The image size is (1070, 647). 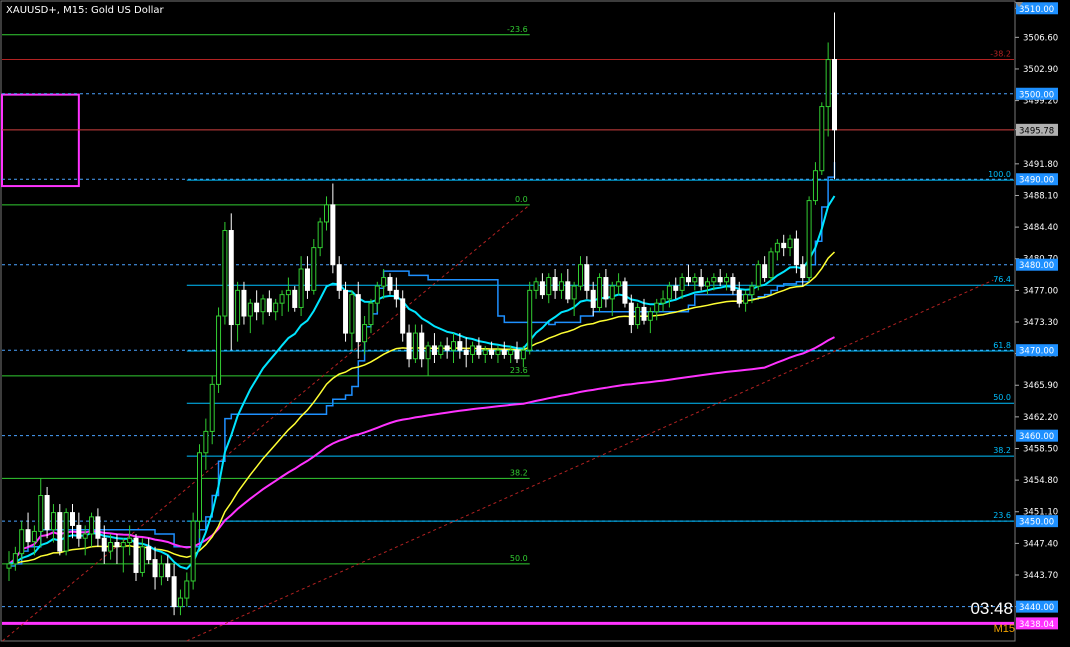 I want to click on price-tag-label: 3500.00, so click(x=1036, y=95).